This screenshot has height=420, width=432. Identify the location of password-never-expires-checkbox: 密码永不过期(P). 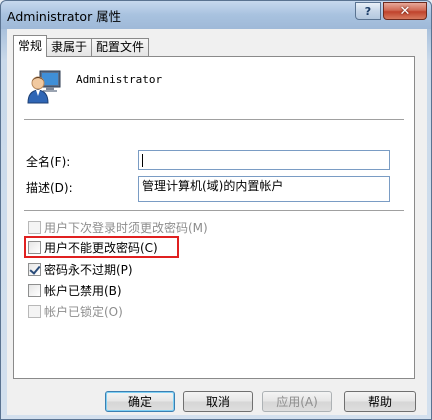
(80, 269).